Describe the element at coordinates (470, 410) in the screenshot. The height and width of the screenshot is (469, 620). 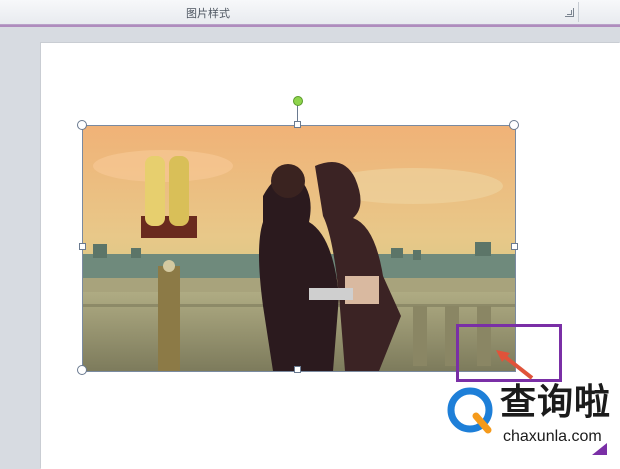
I see `magnifier-q-logo-icon` at that location.